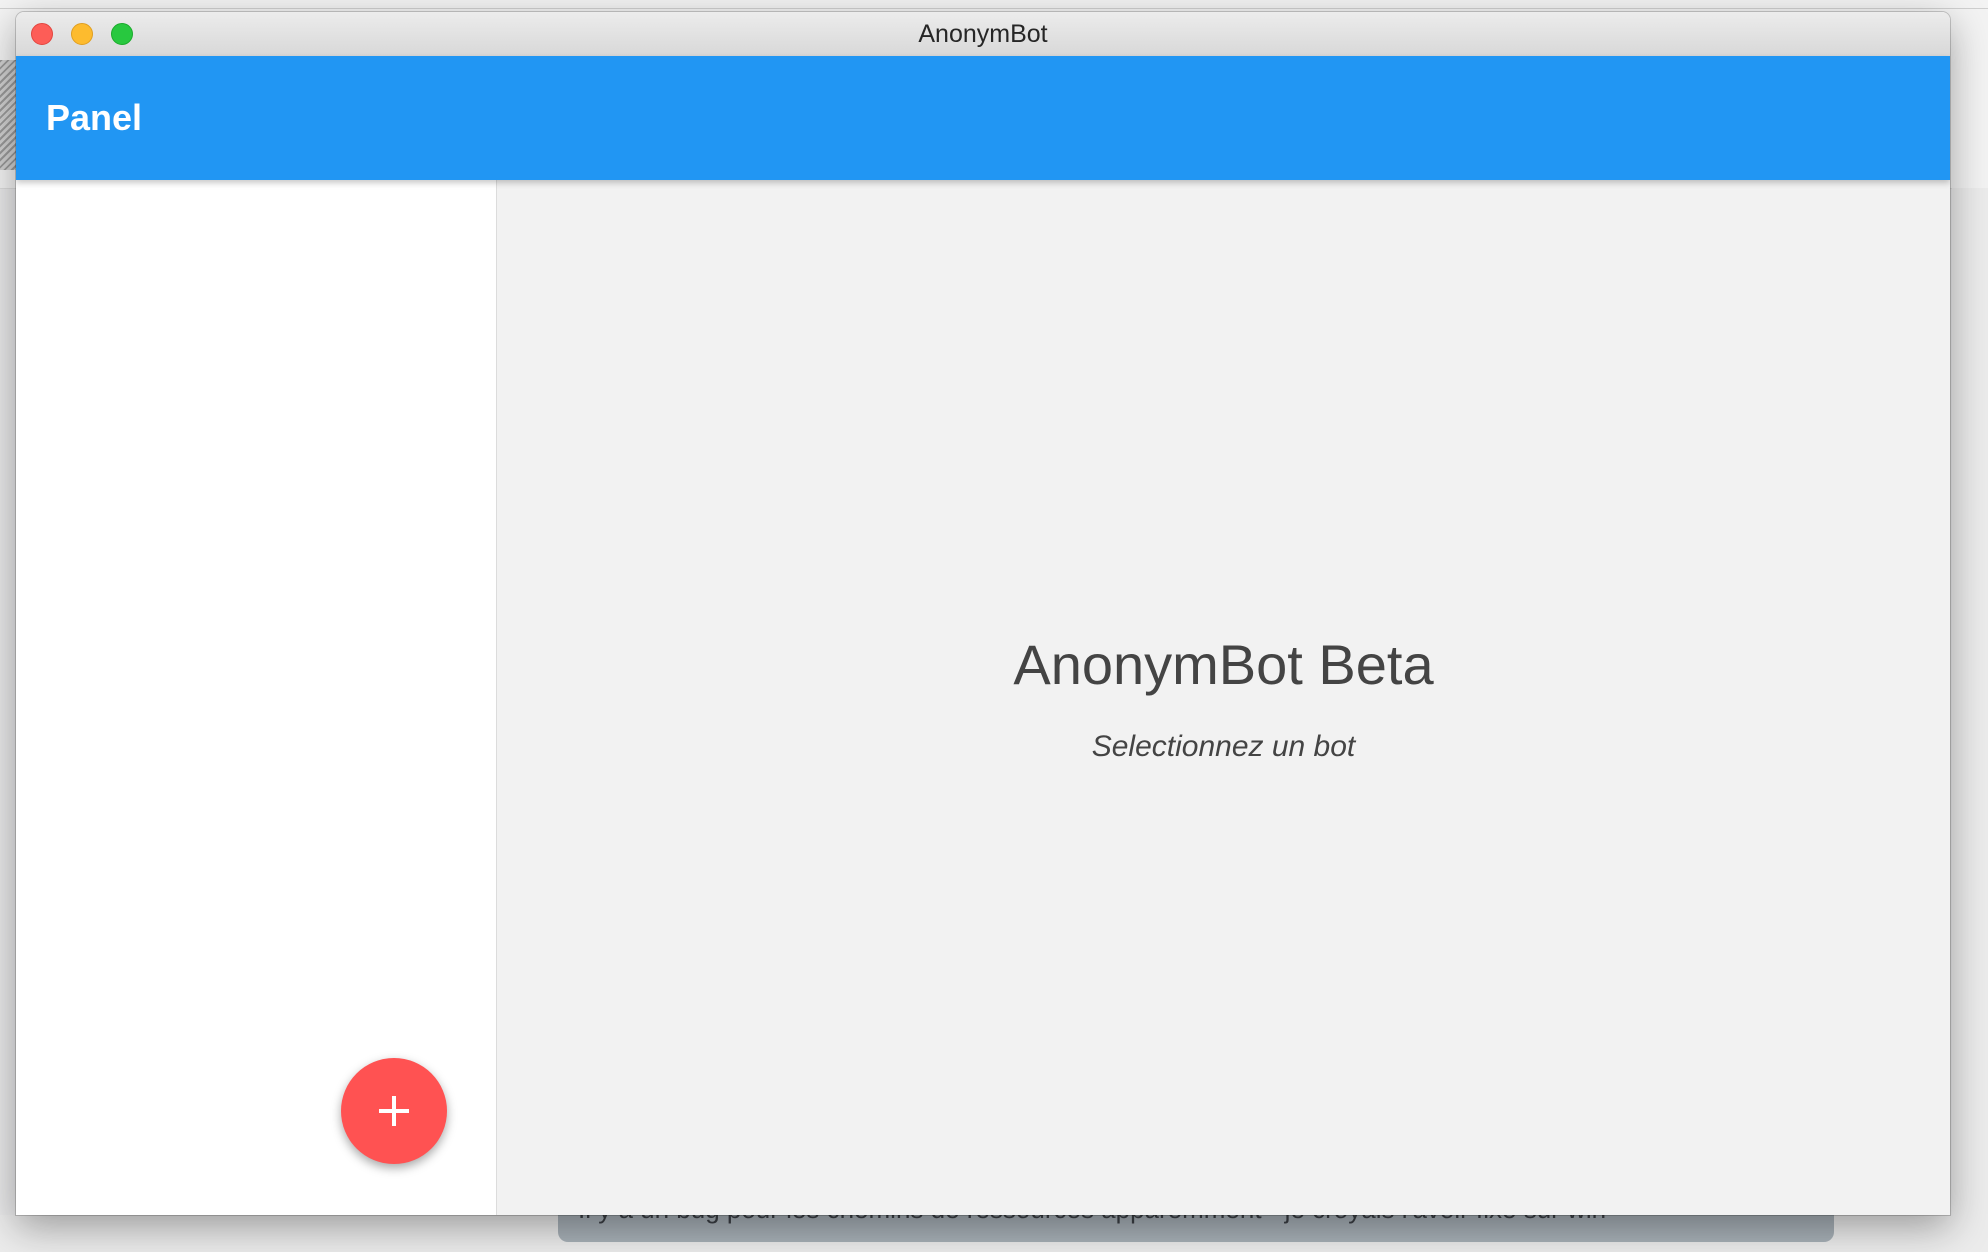  I want to click on window-title: AnonymBot, so click(983, 34).